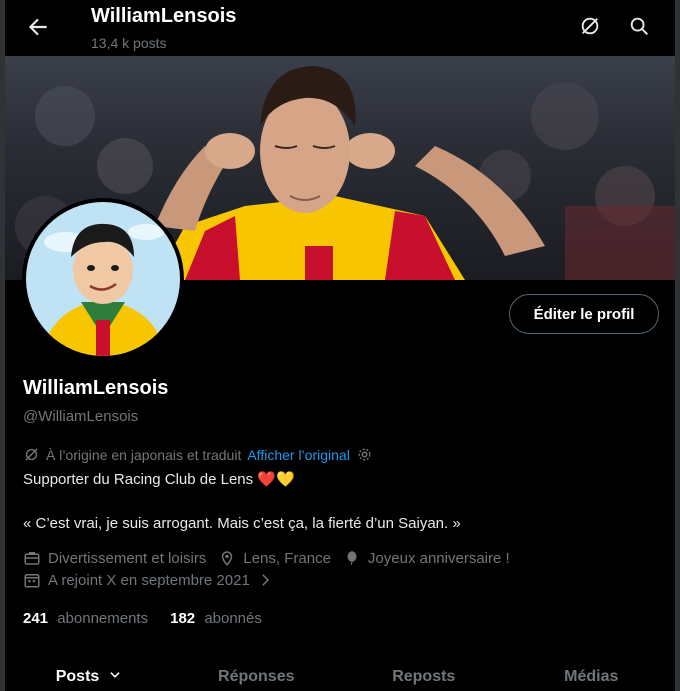  Describe the element at coordinates (164, 16) in the screenshot. I see `header-title: WilliamLensois` at that location.